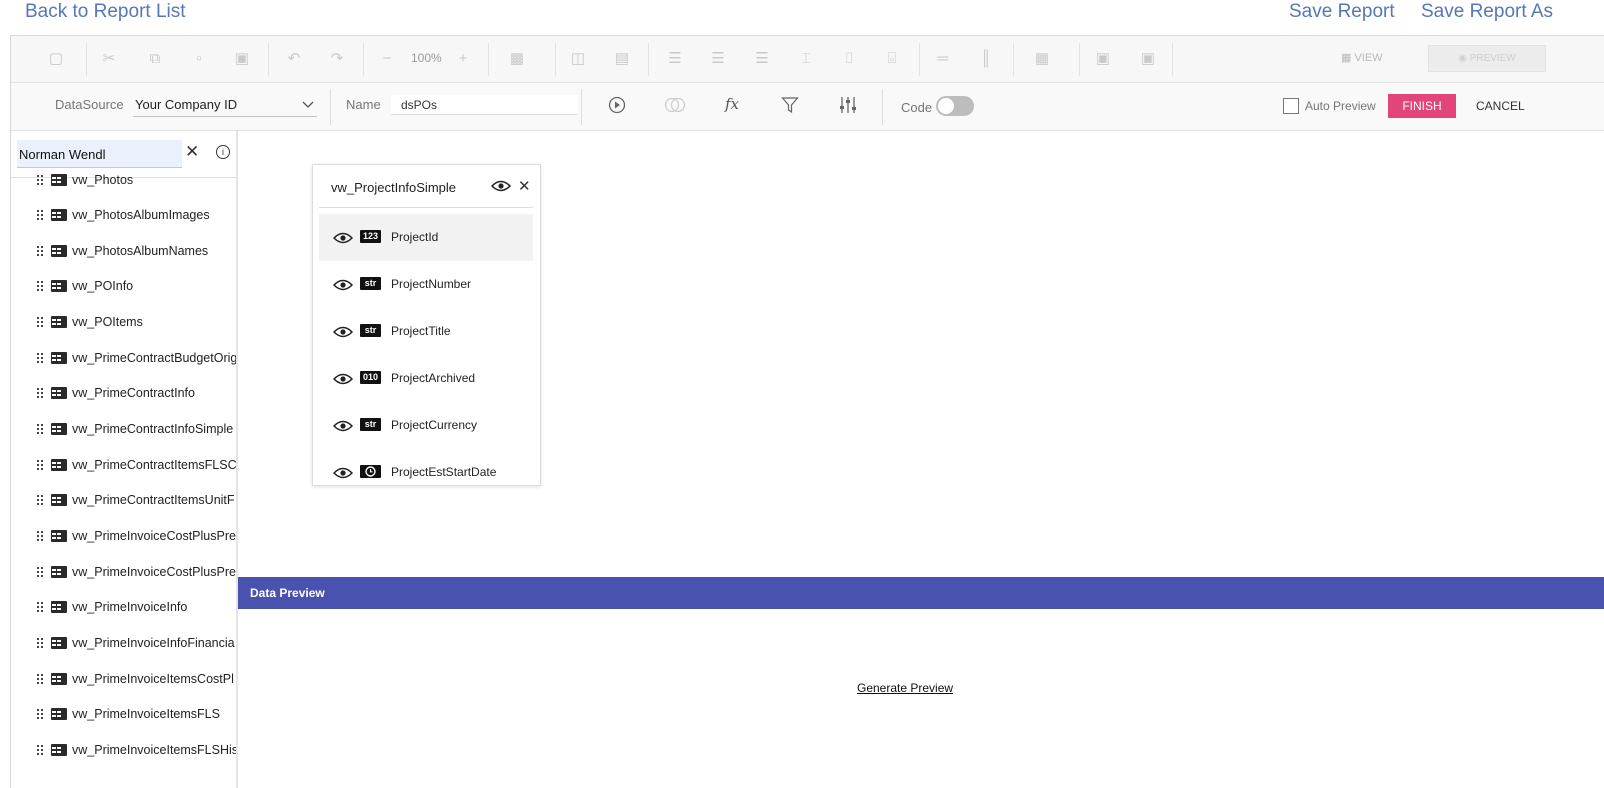 The image size is (1604, 788). I want to click on finish-button: FINISH, so click(1422, 106).